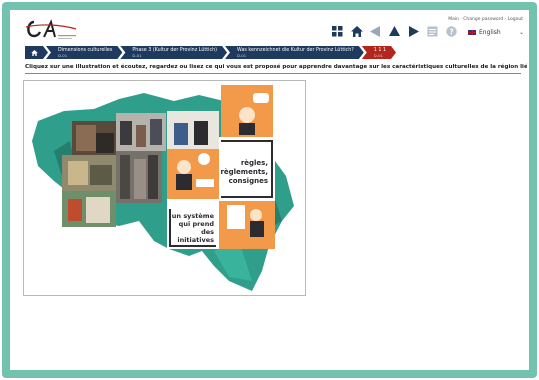 The width and height of the screenshot is (539, 380). I want to click on nav-toolbar: ?, so click(394, 31).